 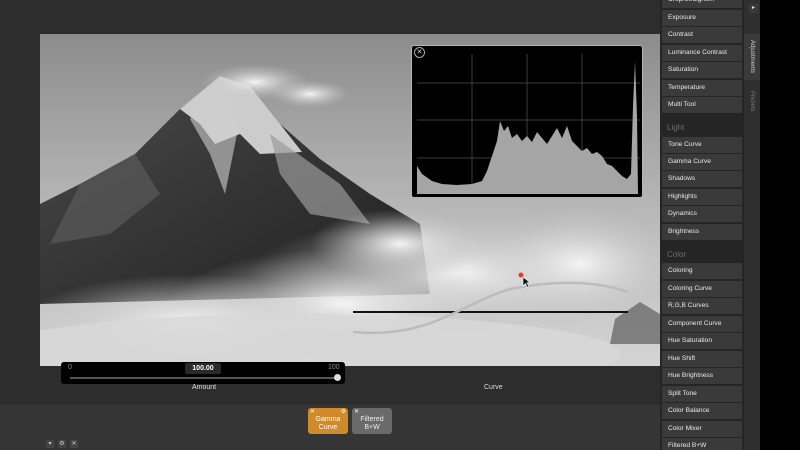 I want to click on amount-slider-track, so click(x=205, y=378).